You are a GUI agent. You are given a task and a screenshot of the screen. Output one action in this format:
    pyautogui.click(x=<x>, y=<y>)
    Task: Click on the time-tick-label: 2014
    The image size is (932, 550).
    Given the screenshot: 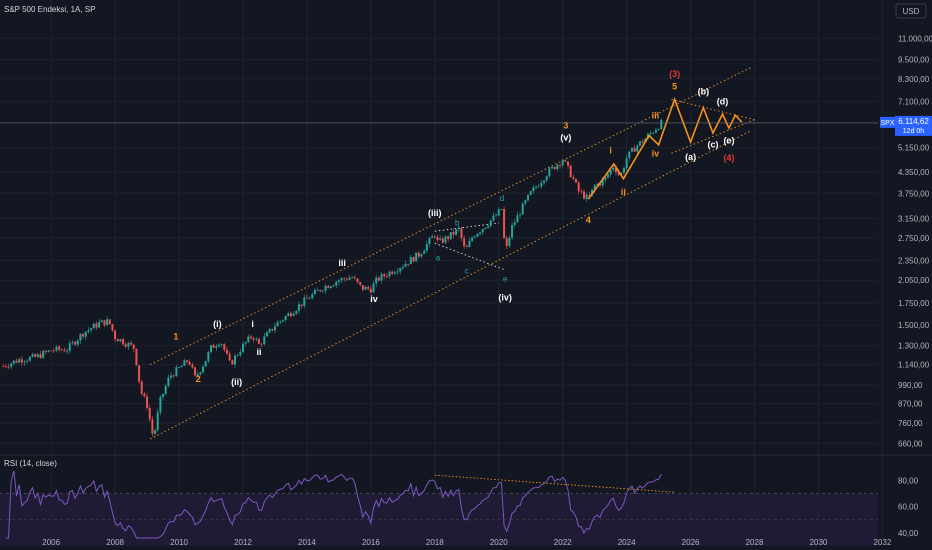 What is the action you would take?
    pyautogui.click(x=307, y=542)
    